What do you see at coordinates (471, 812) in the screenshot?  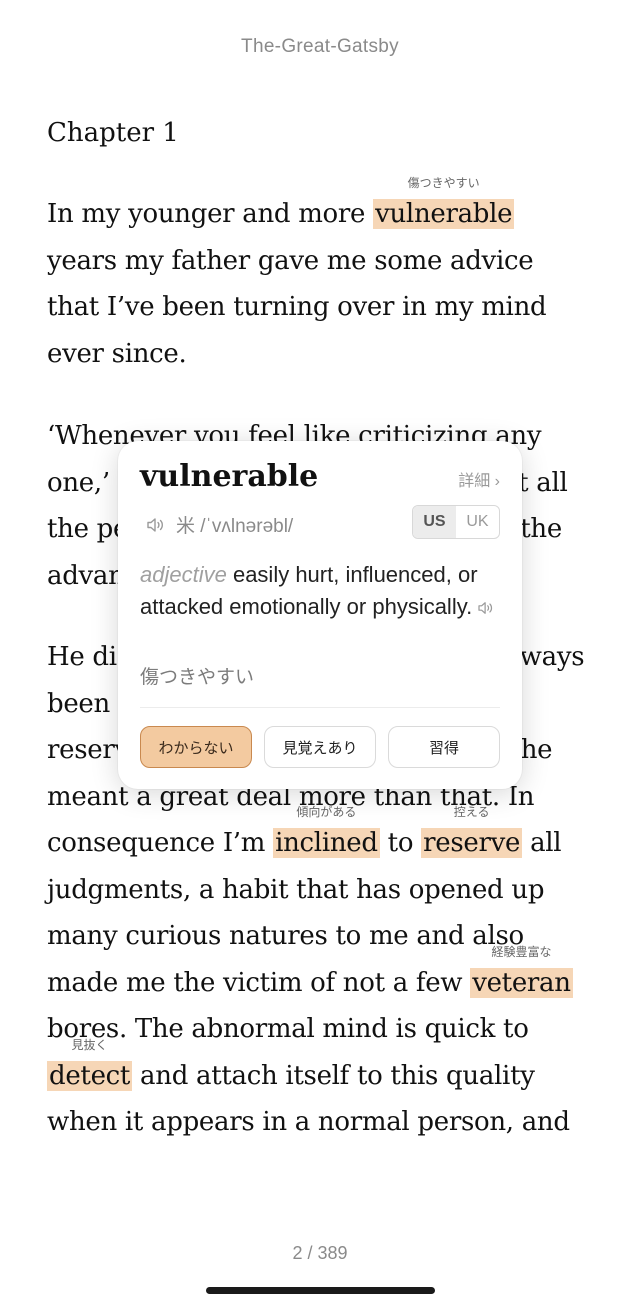 I see `gloss-reserve: 控える` at bounding box center [471, 812].